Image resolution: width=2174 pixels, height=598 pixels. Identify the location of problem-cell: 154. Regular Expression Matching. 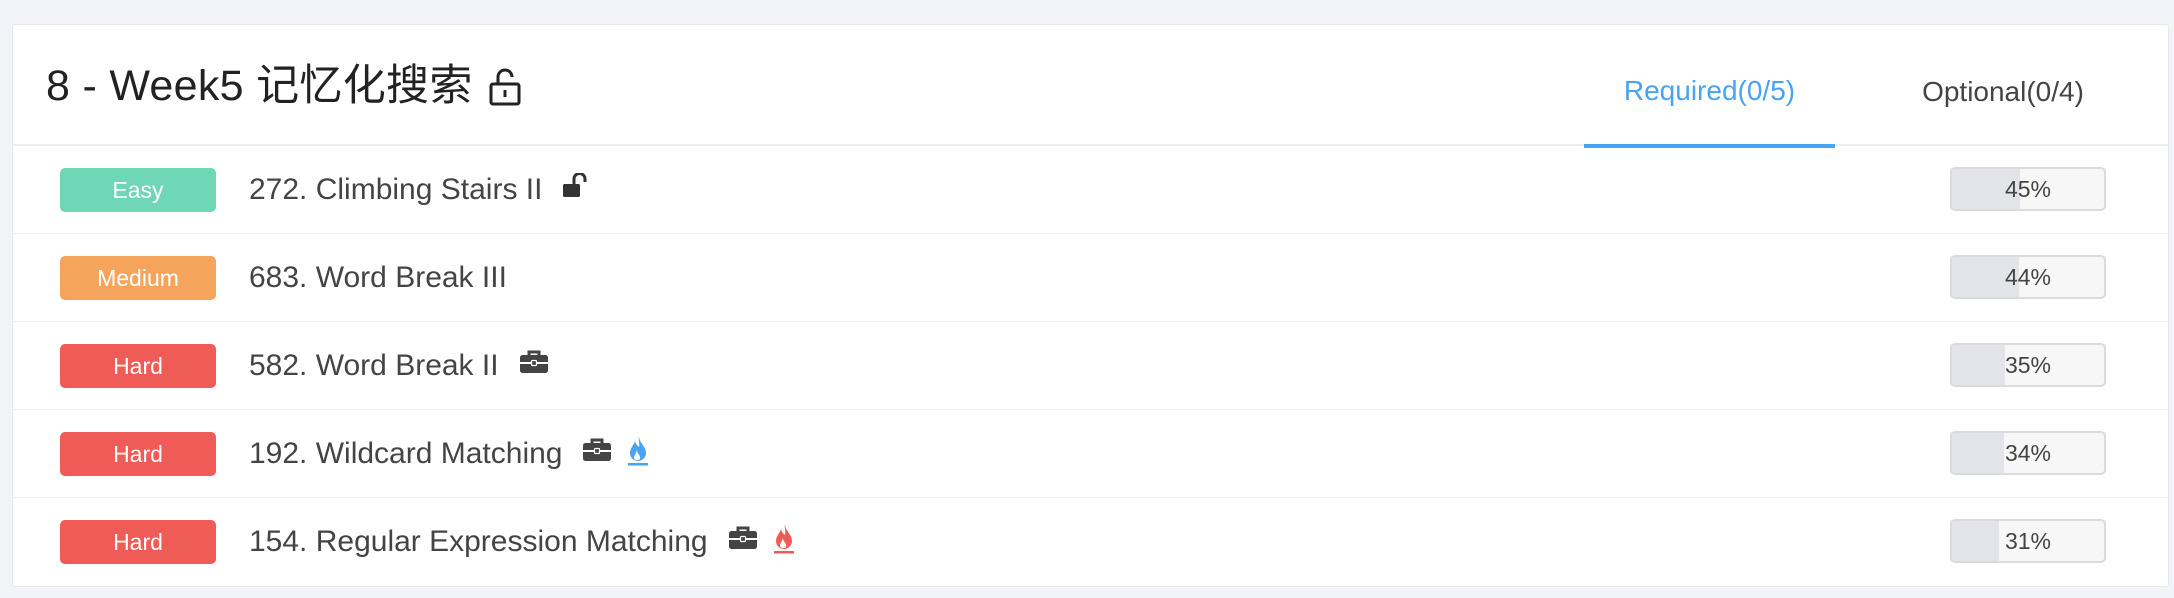
(522, 542).